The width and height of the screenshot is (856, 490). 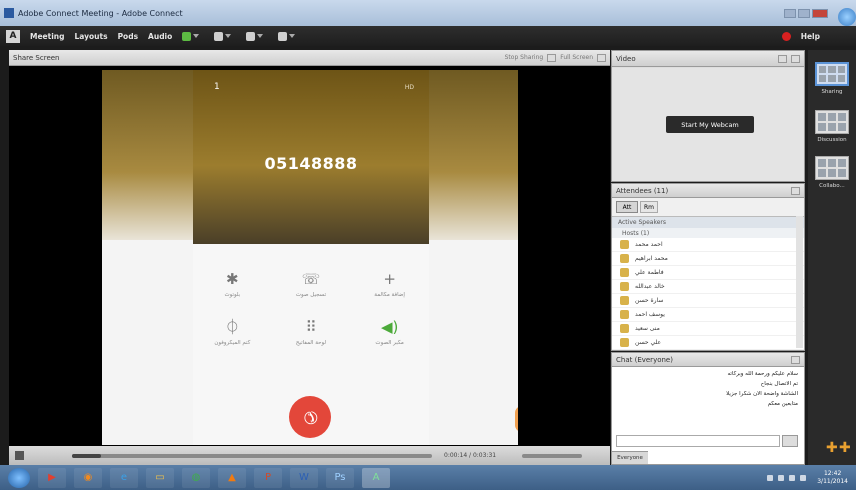 I want to click on system-tray: 12:42 3/11/2014, so click(x=807, y=478).